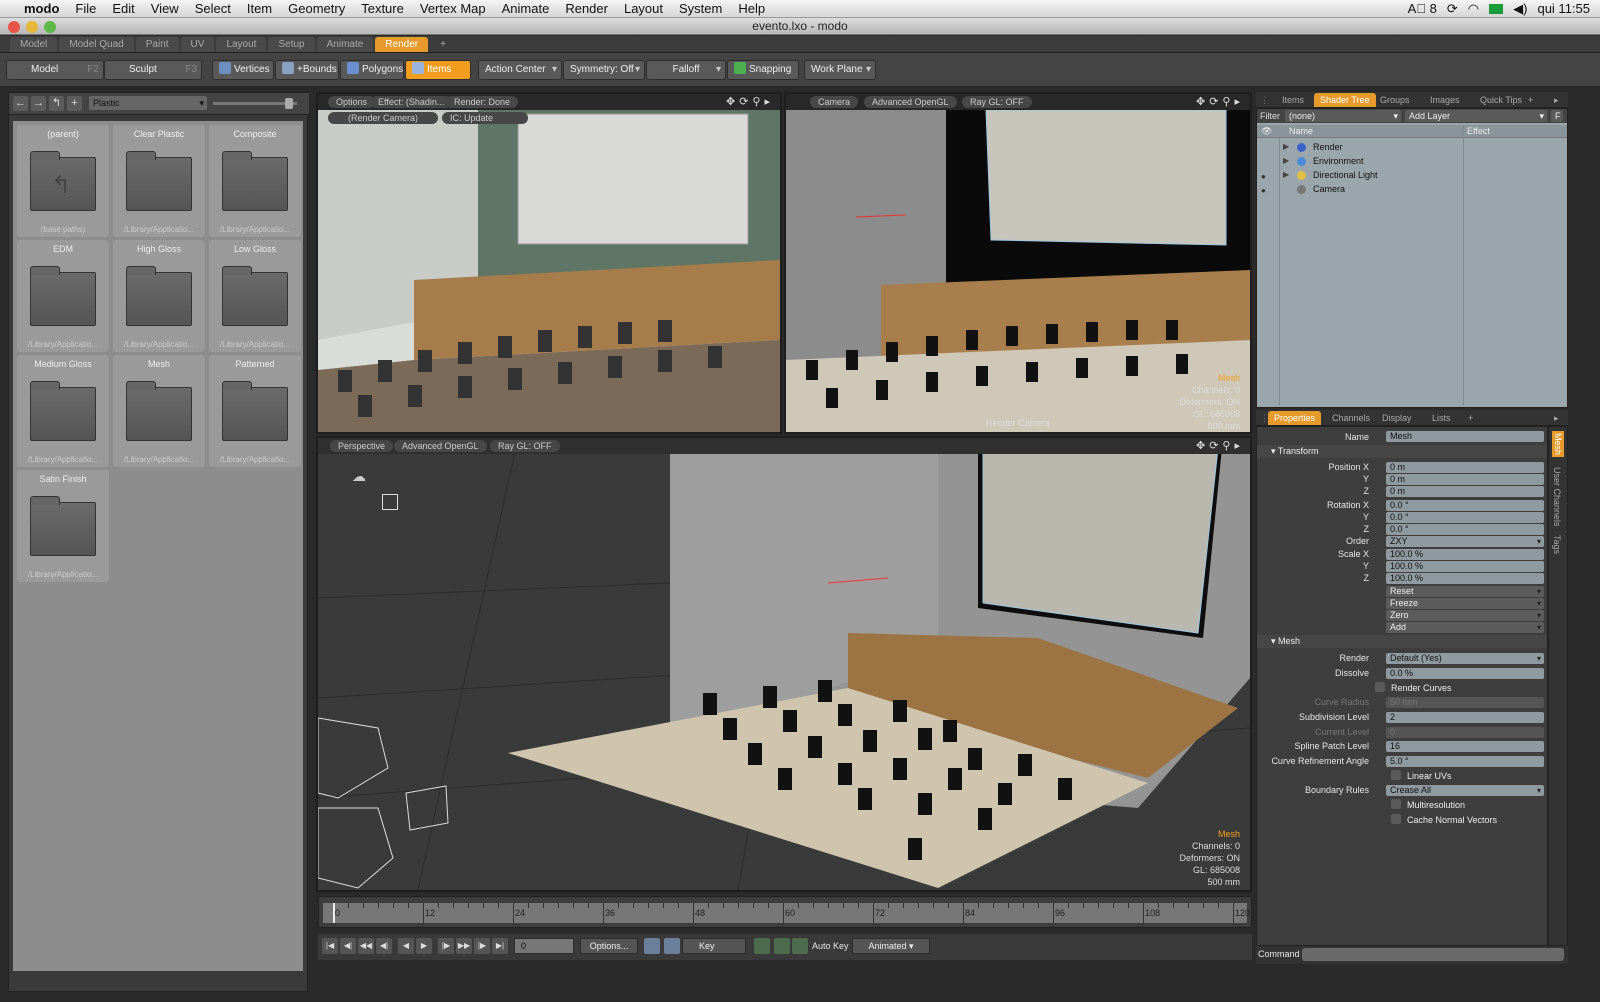  What do you see at coordinates (74, 103) in the screenshot?
I see `add-icon: +` at bounding box center [74, 103].